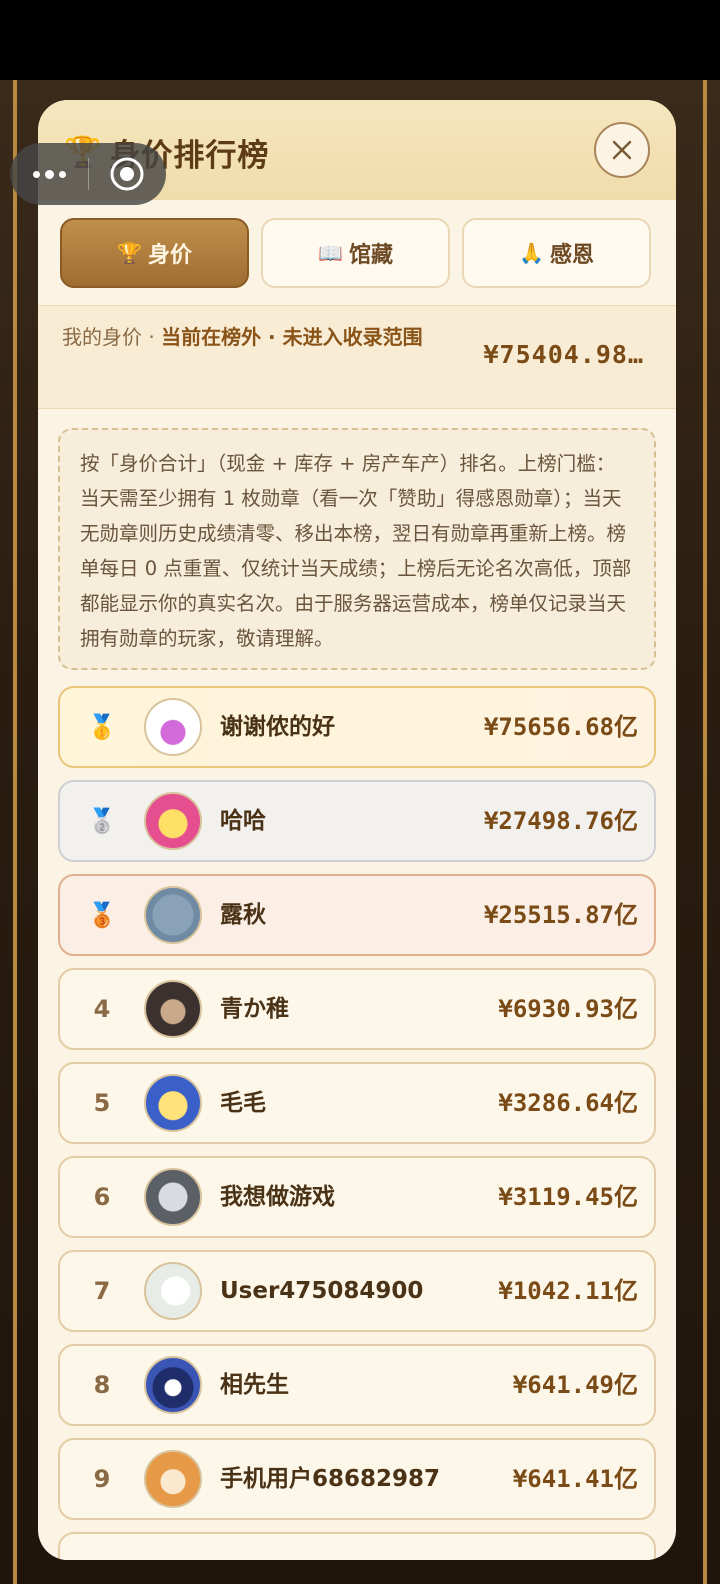 This screenshot has width=720, height=1584. I want to click on target-icon, so click(127, 174).